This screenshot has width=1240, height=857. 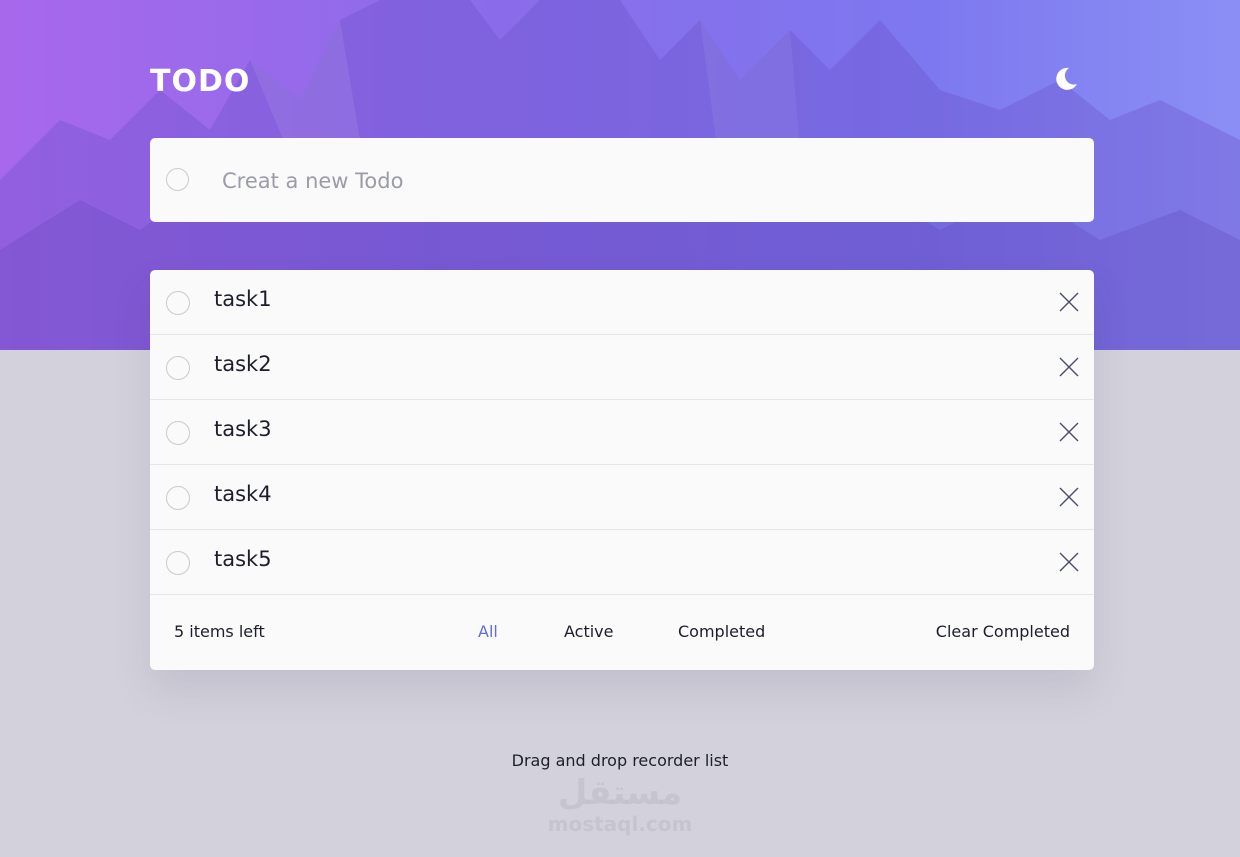 What do you see at coordinates (622, 432) in the screenshot?
I see `todo-item: task3` at bounding box center [622, 432].